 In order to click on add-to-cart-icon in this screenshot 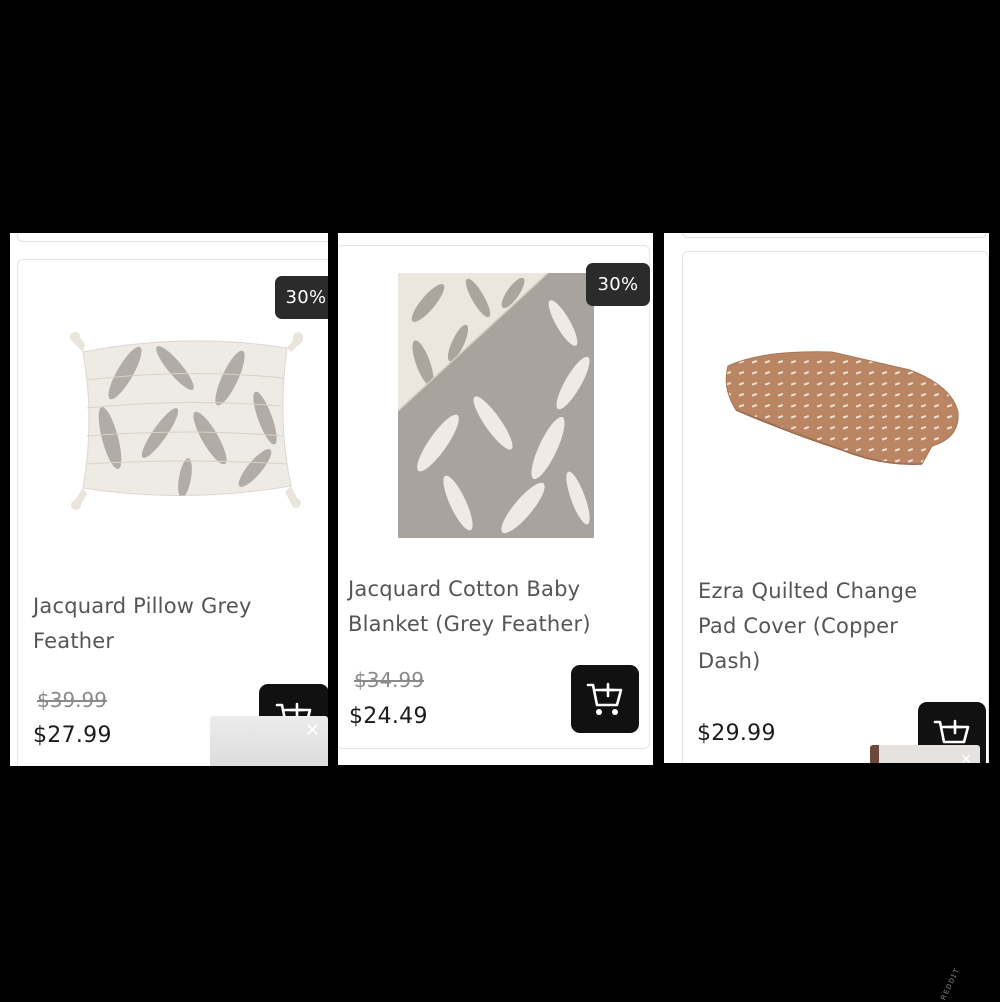, I will do `click(604, 698)`.